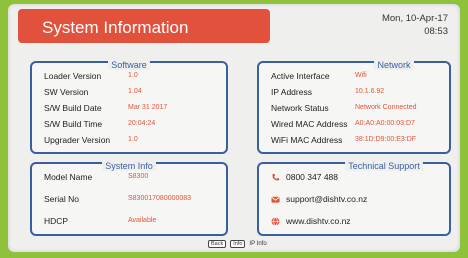  What do you see at coordinates (275, 221) in the screenshot?
I see `globe-icon` at bounding box center [275, 221].